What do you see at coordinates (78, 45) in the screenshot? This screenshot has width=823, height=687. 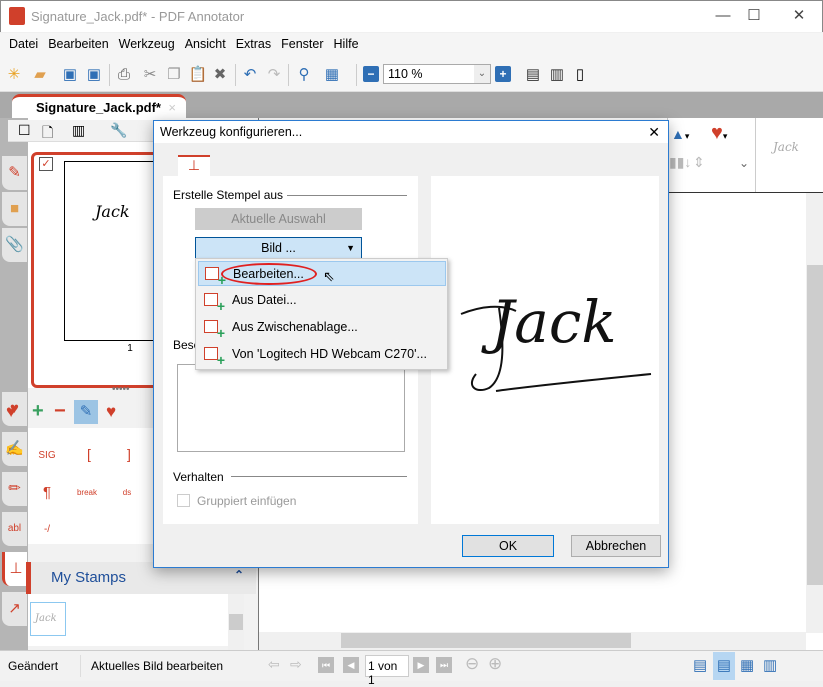 I see `menu-bearbeiten: Bearbeiten` at bounding box center [78, 45].